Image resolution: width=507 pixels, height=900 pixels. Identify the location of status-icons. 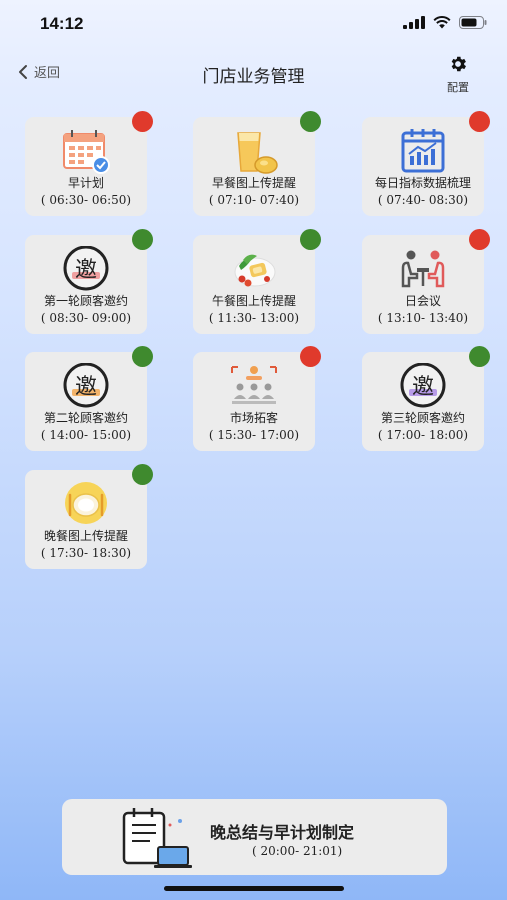
(445, 22).